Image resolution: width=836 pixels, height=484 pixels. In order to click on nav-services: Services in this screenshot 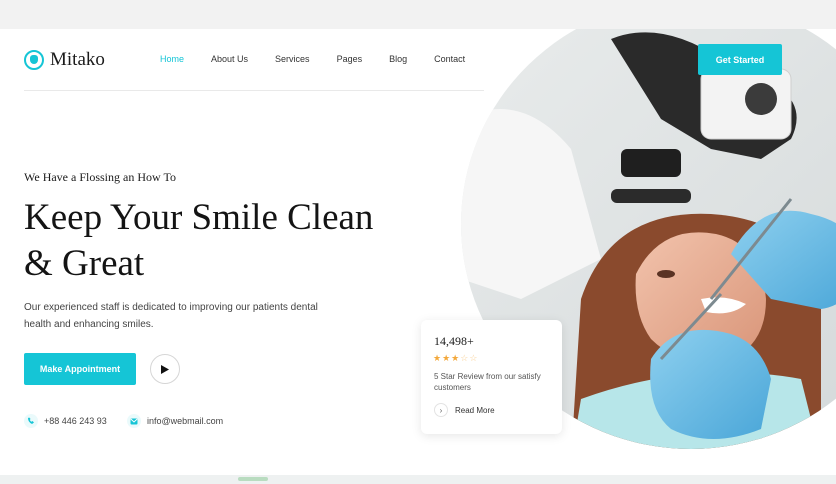, I will do `click(292, 59)`.